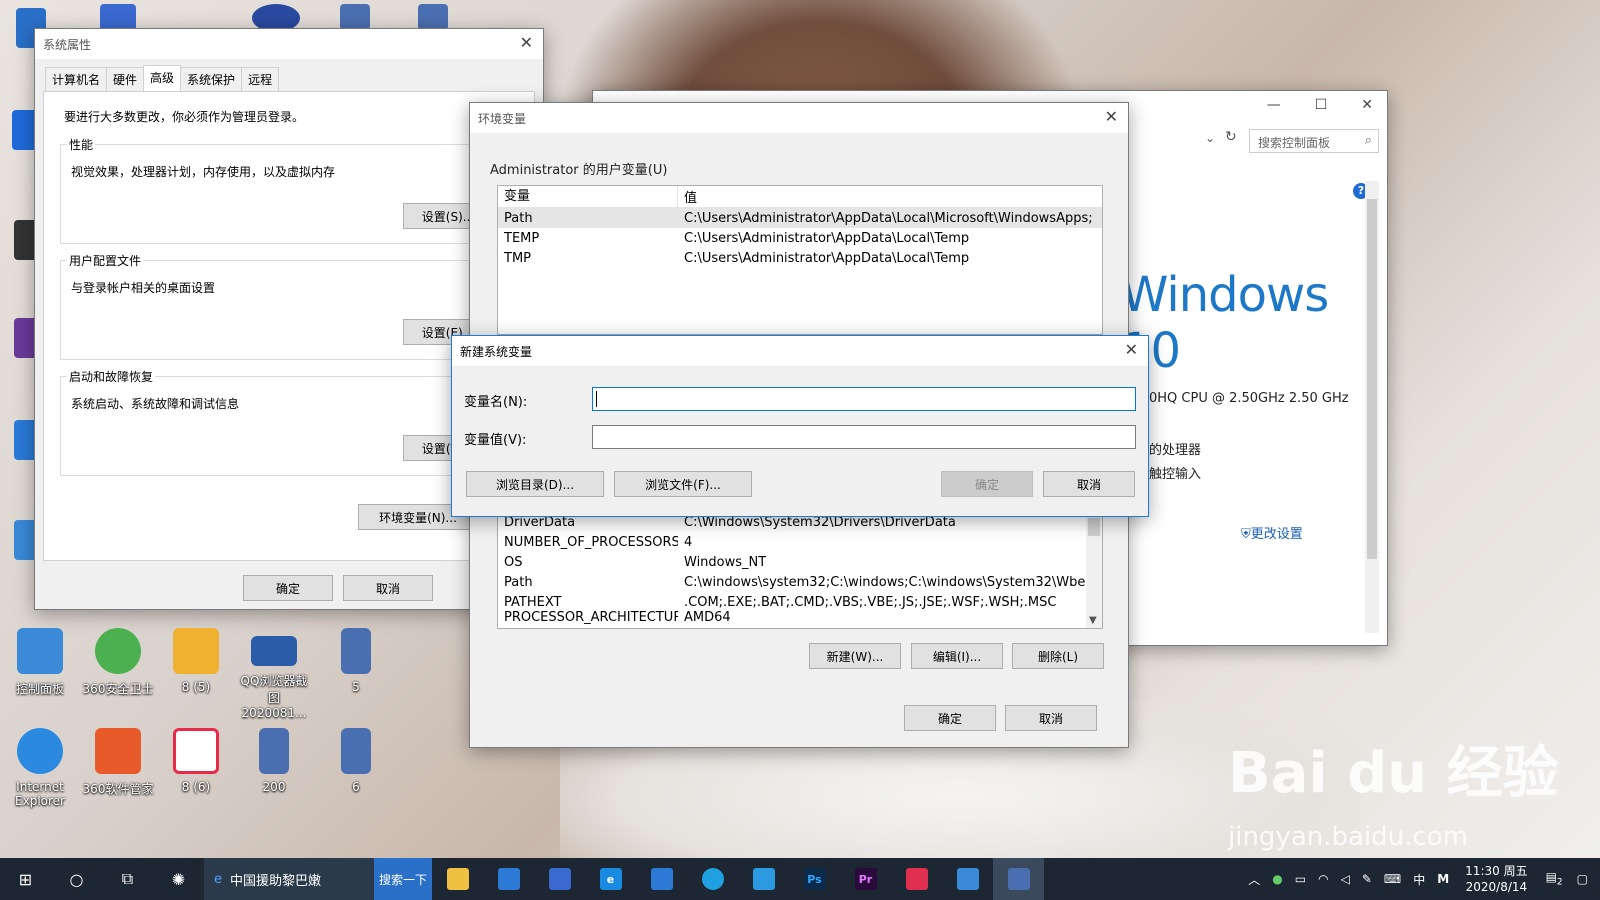 The width and height of the screenshot is (1600, 900). I want to click on security-icon: ●, so click(1277, 879).